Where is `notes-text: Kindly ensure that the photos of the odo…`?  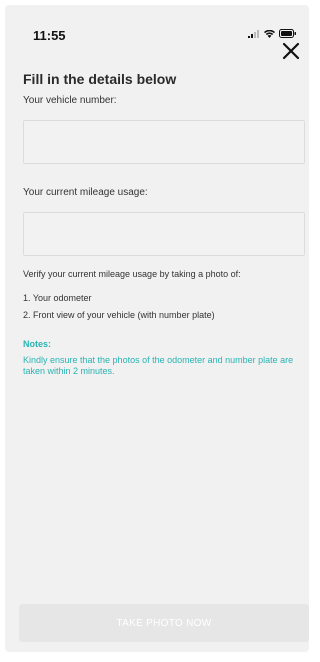
notes-text: Kindly ensure that the photos of the odo… is located at coordinates (158, 365).